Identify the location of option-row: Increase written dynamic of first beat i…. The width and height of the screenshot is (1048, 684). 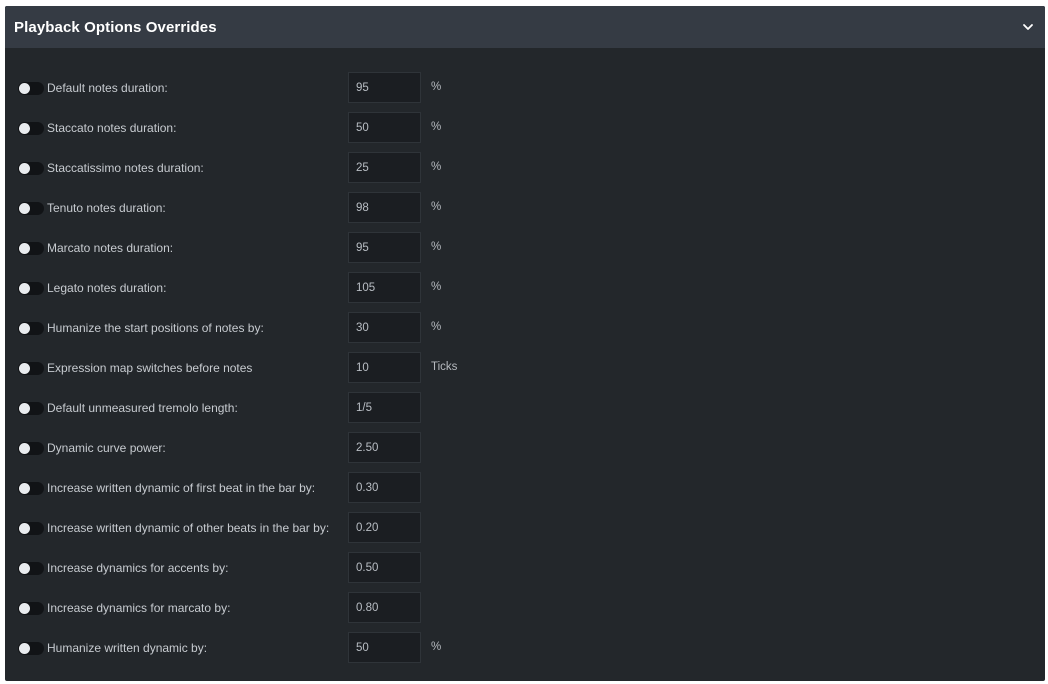
(525, 489).